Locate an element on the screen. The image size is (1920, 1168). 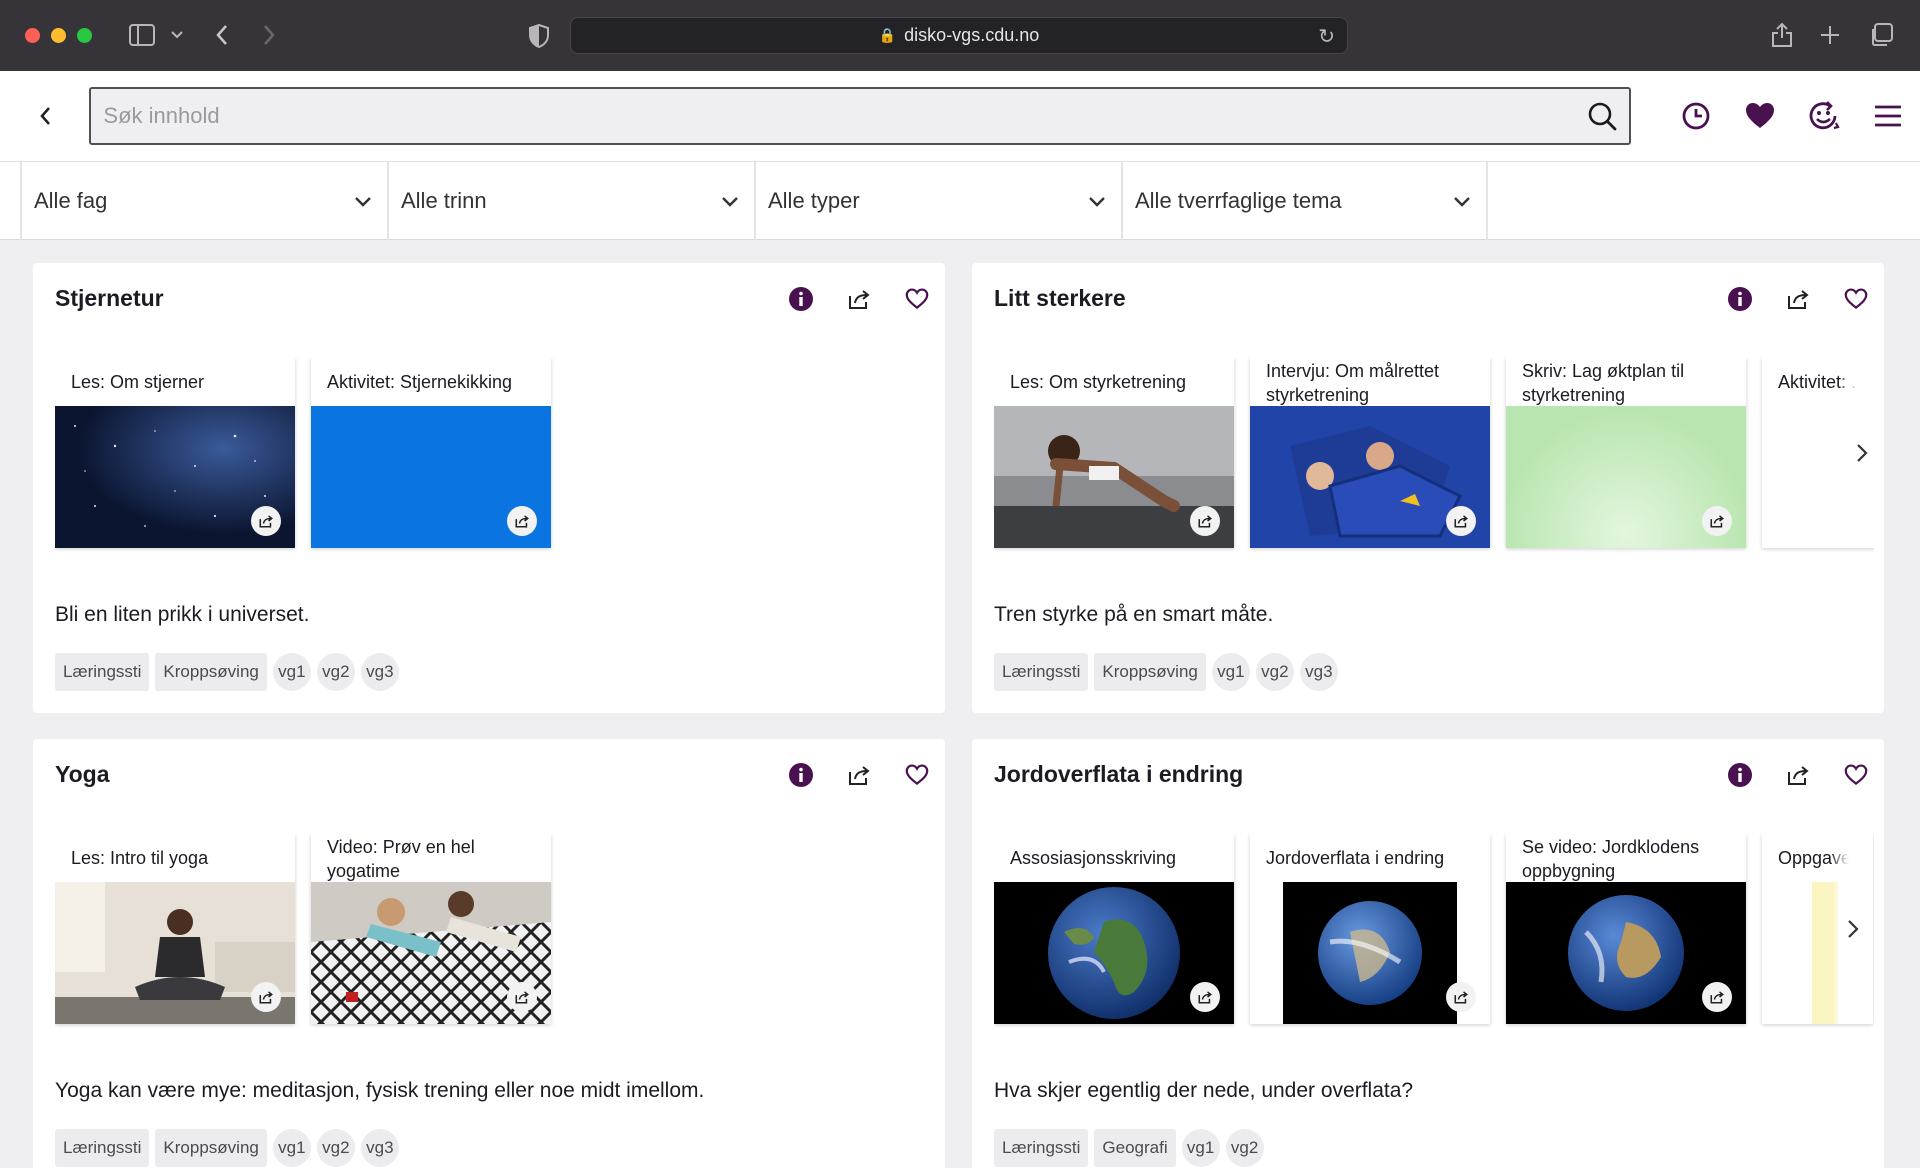
search-input is located at coordinates (816, 116).